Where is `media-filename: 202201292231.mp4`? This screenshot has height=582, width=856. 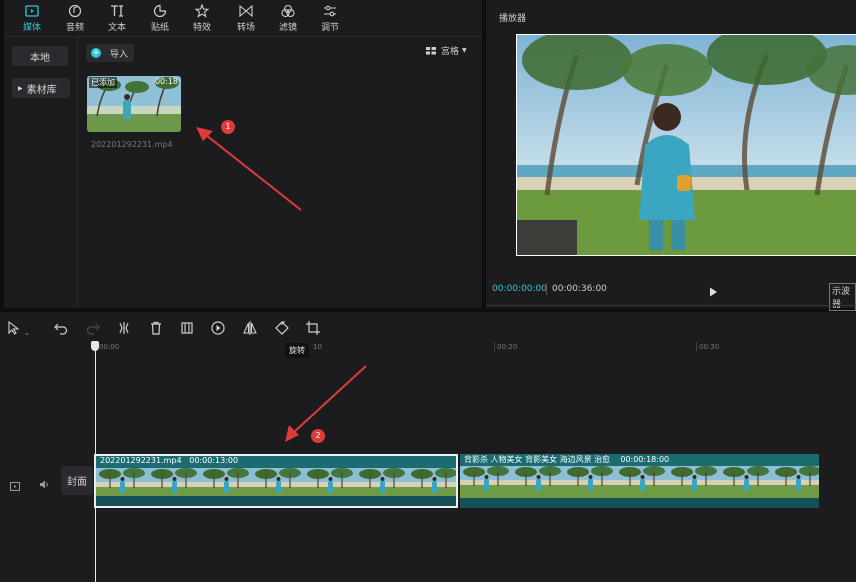 media-filename: 202201292231.mp4 is located at coordinates (132, 144).